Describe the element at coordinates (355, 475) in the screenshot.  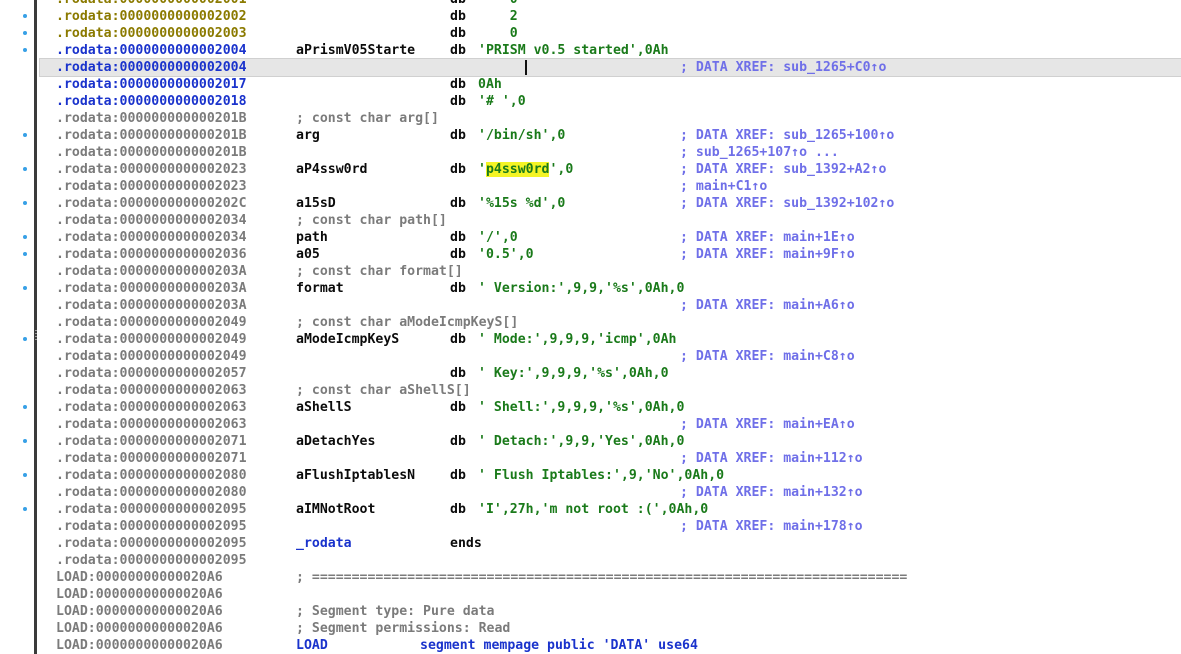
I see `symbol-name: aFlushIptablesN` at that location.